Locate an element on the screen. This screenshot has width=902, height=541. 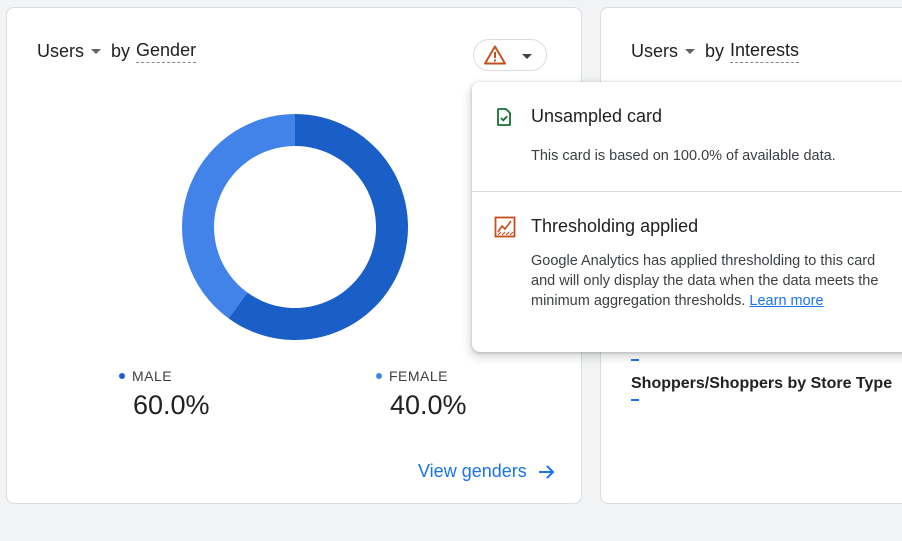
threshold-title: Thresholding applied is located at coordinates (615, 226).